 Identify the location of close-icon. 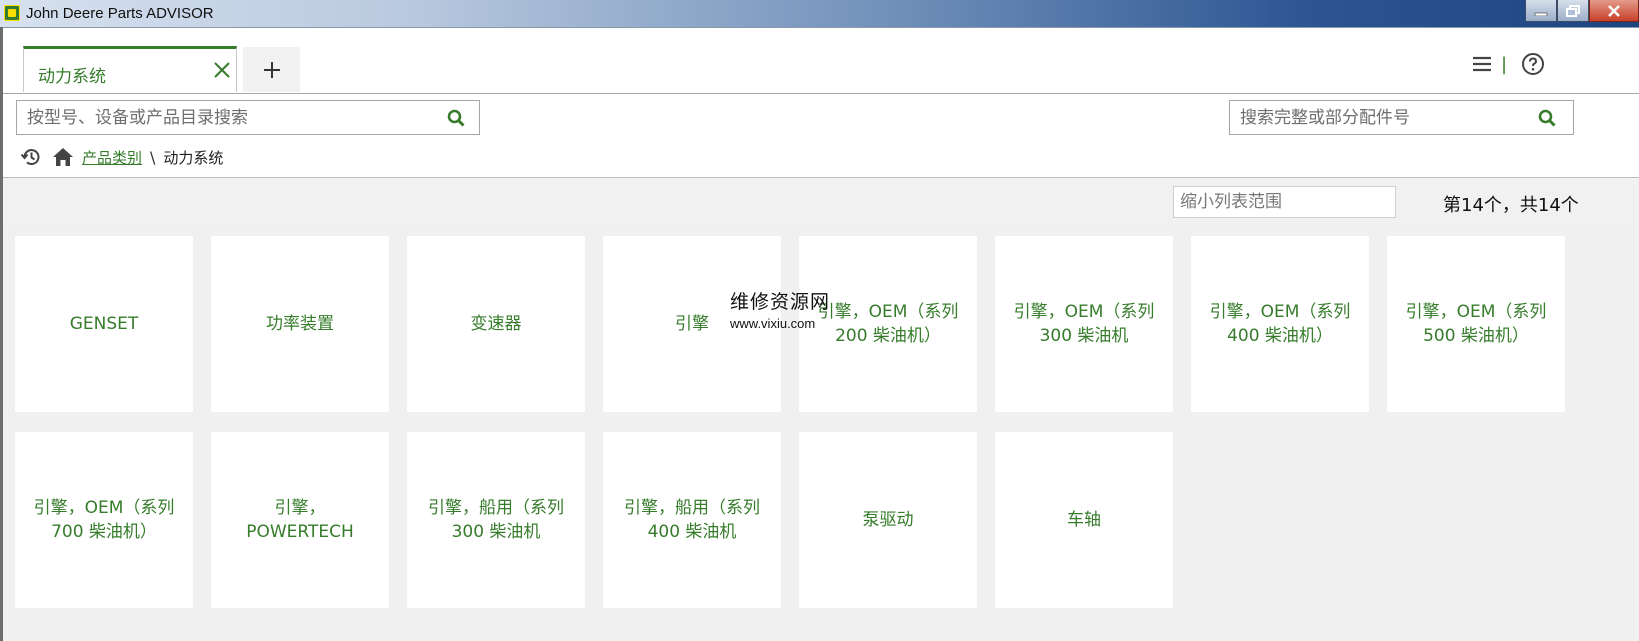
(1614, 10).